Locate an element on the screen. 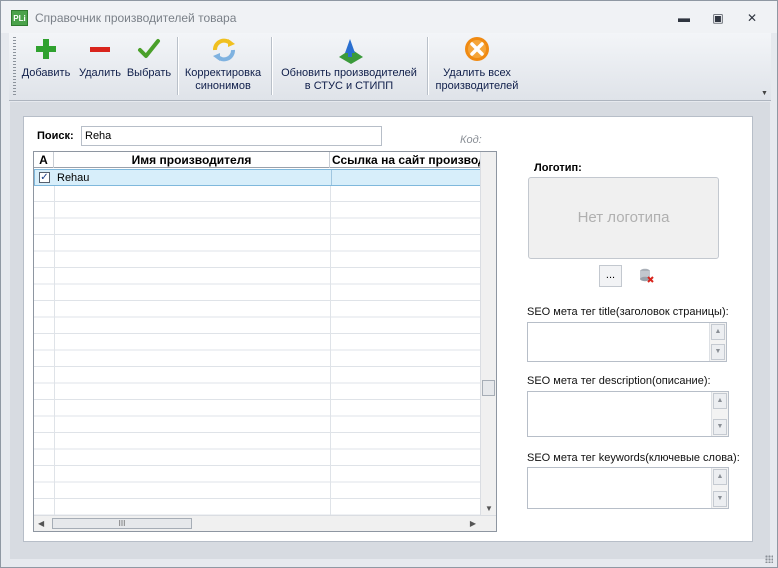 The height and width of the screenshot is (568, 778). window-title: Справочник производителей товара is located at coordinates (136, 18).